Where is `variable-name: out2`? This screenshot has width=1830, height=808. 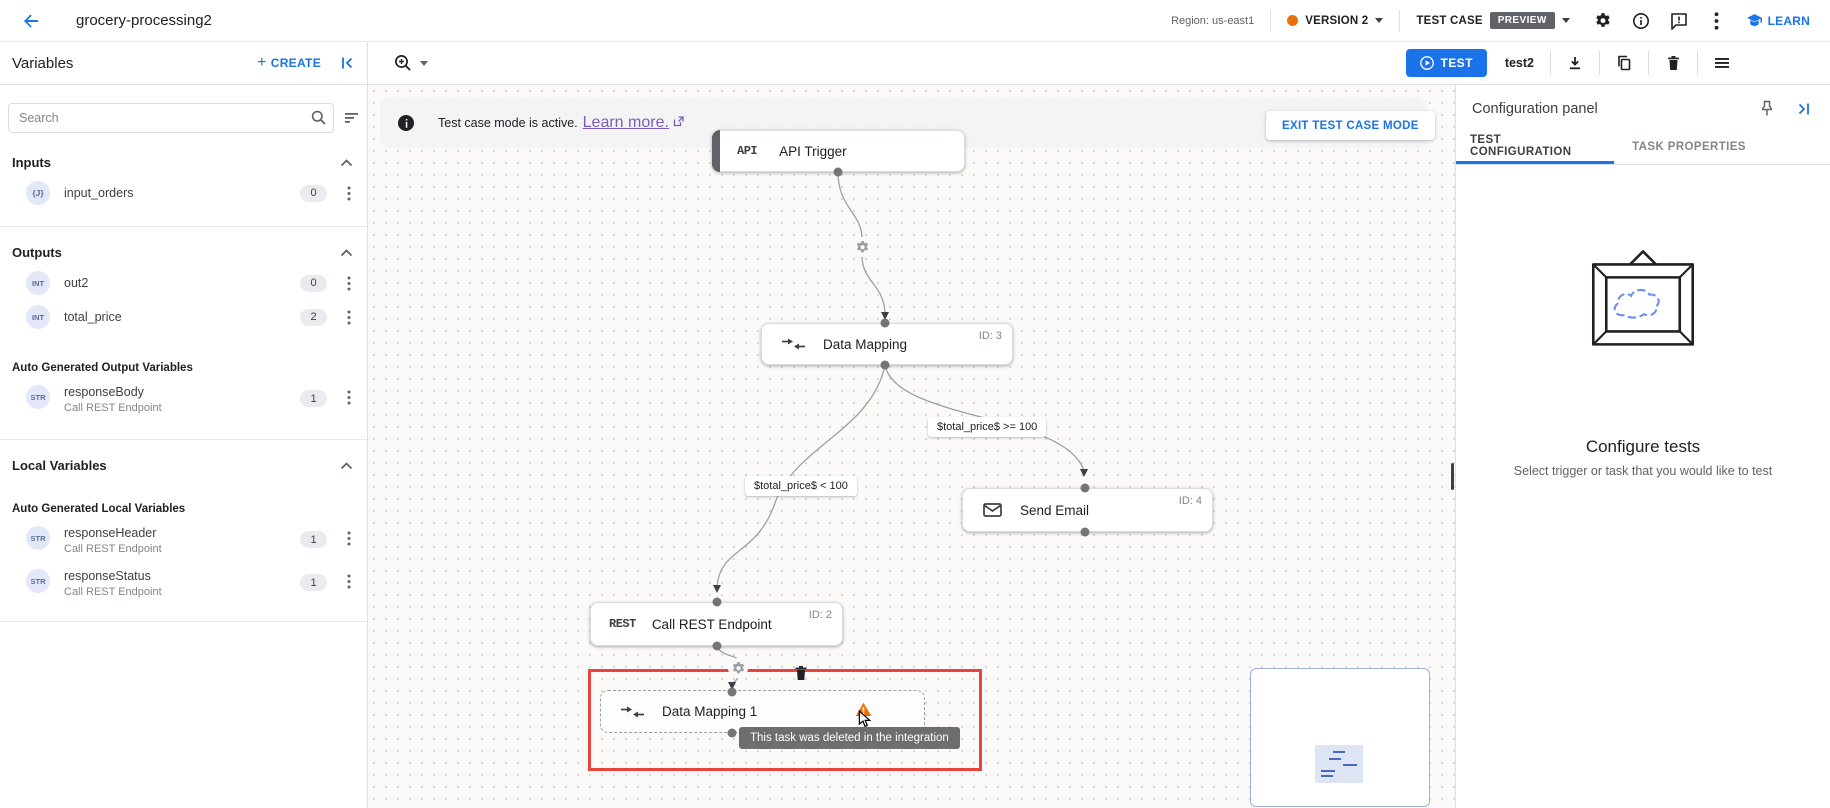
variable-name: out2 is located at coordinates (76, 283).